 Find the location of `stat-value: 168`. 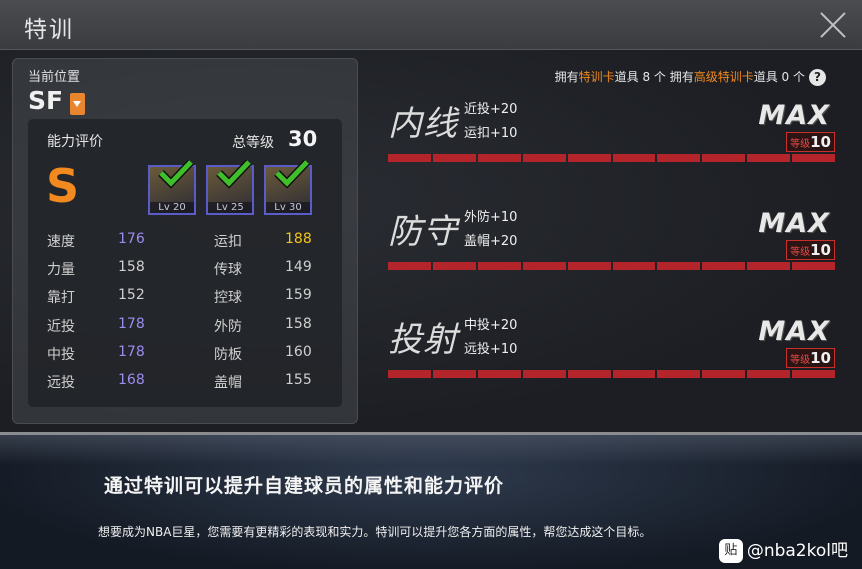

stat-value: 168 is located at coordinates (131, 380).